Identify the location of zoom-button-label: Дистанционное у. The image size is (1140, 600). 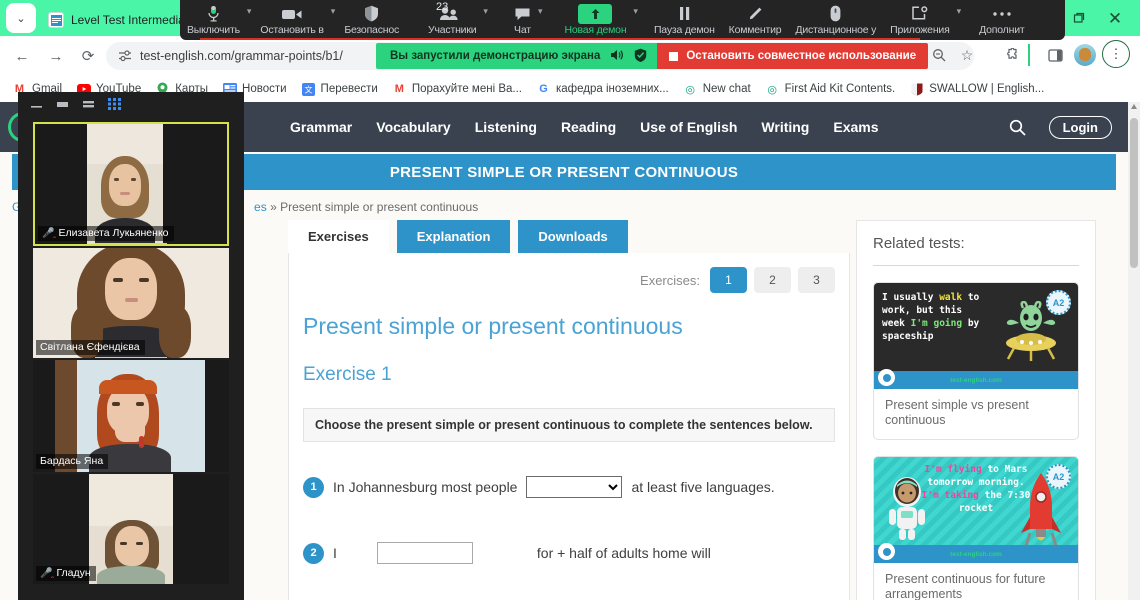
(836, 30).